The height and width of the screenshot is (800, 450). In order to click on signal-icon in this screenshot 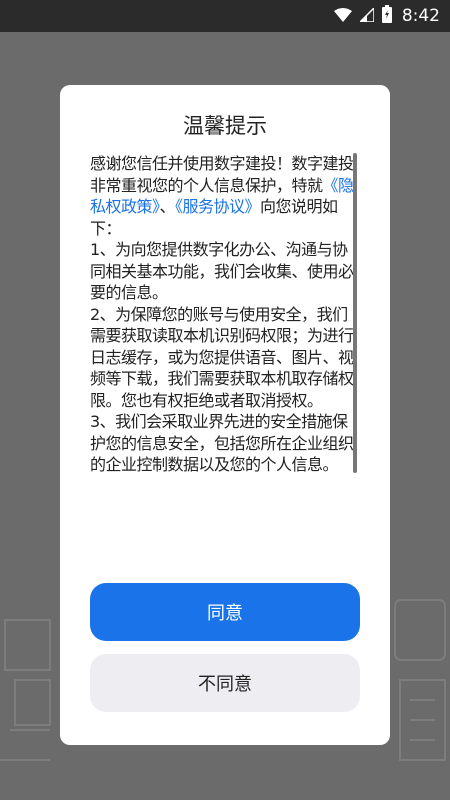, I will do `click(366, 15)`.